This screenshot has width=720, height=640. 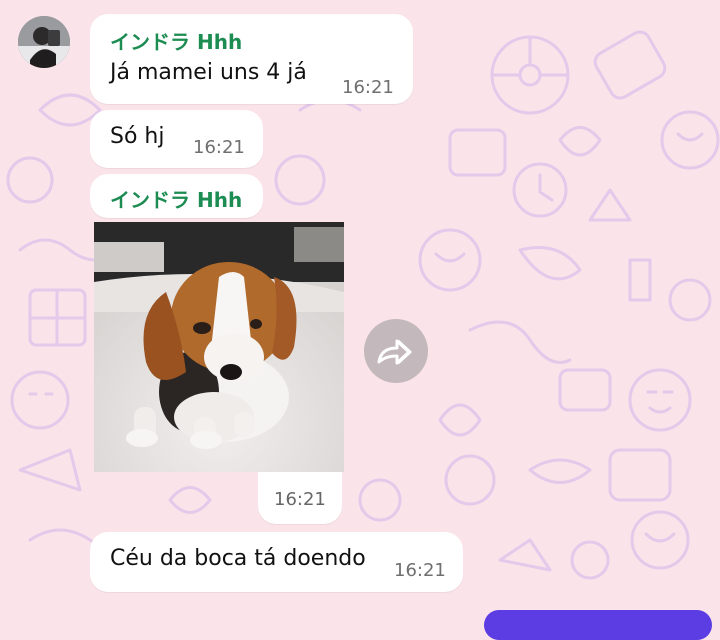 I want to click on forward-button, so click(x=396, y=351).